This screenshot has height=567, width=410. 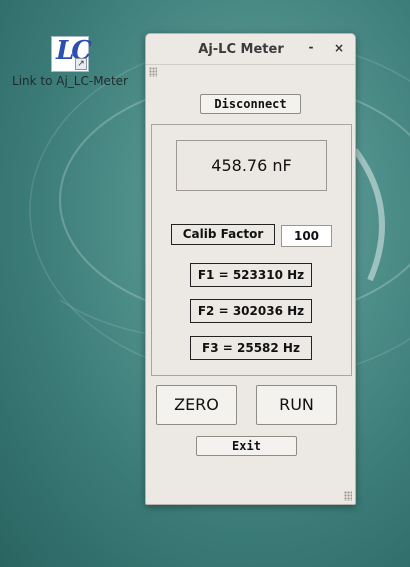 What do you see at coordinates (251, 311) in the screenshot?
I see `f2-readout: F2 = 302036 Hz` at bounding box center [251, 311].